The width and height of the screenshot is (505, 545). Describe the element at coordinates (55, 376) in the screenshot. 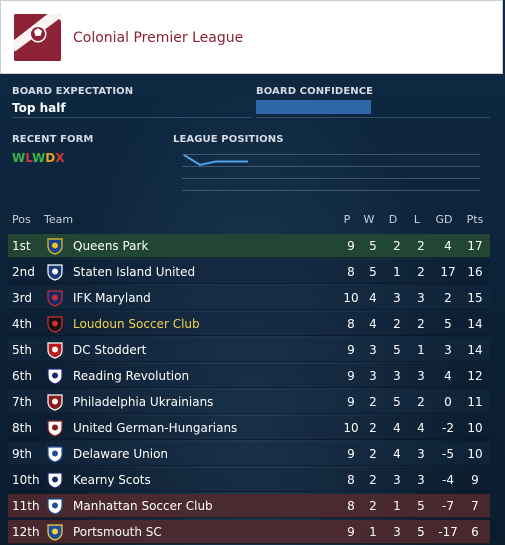

I see `reading-revolution-crest-icon` at that location.